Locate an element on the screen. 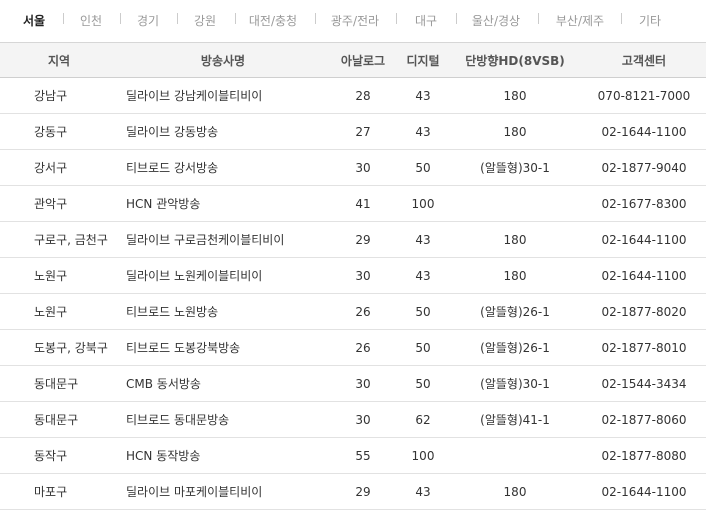  region-tab-bar: 서울 인천 경기 강원 대전/충청 광주/전라 대구 울산/경상 부산/제주 기타 is located at coordinates (353, 21).